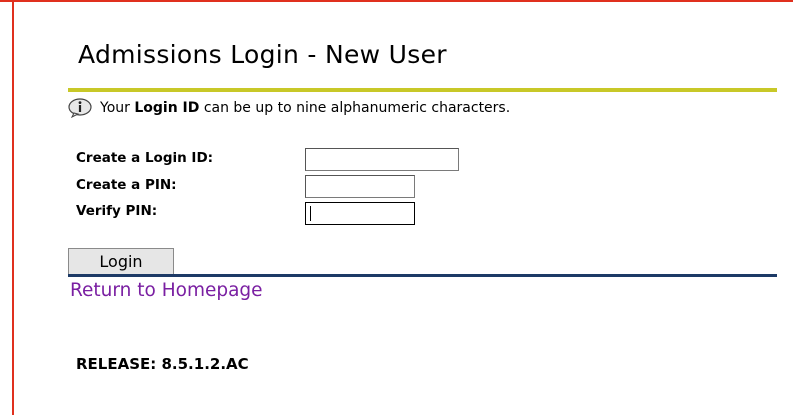 This screenshot has height=415, width=793. I want to click on login-id-input, so click(382, 159).